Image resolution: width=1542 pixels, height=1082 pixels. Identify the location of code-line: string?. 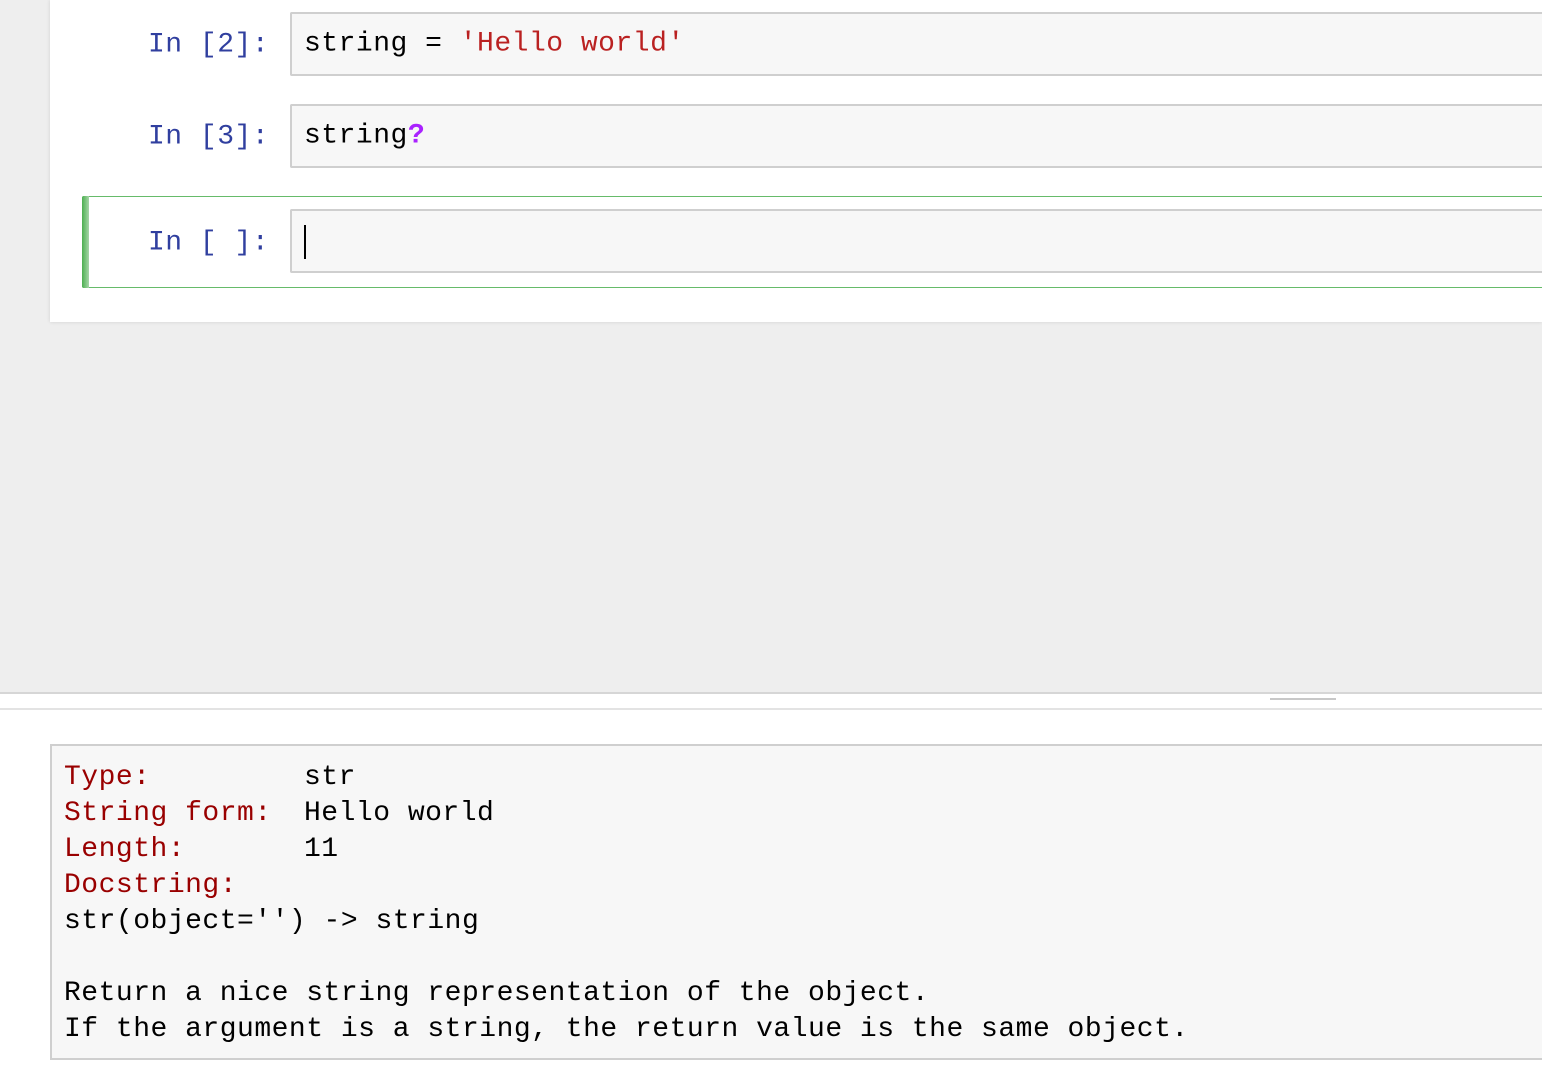
(364, 136).